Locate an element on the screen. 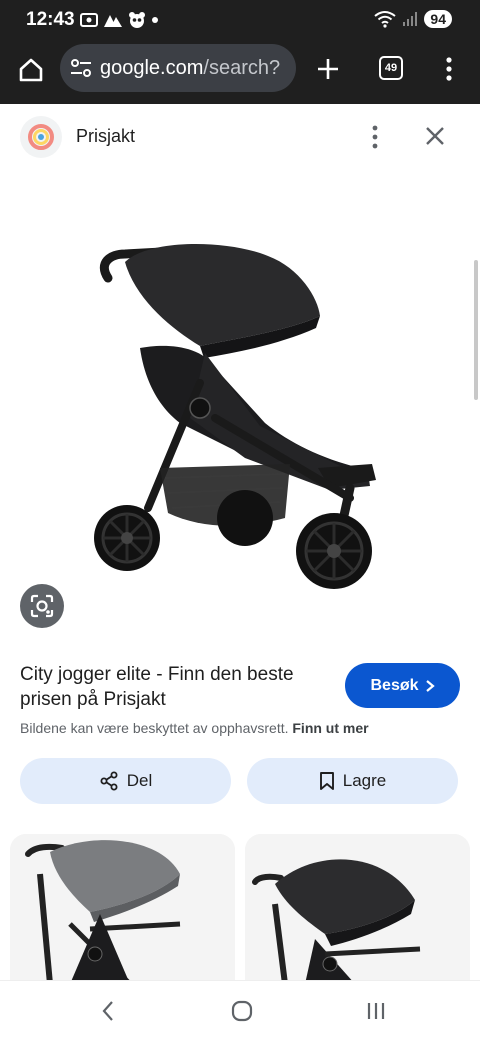  prisjakt-logo is located at coordinates (41, 137).